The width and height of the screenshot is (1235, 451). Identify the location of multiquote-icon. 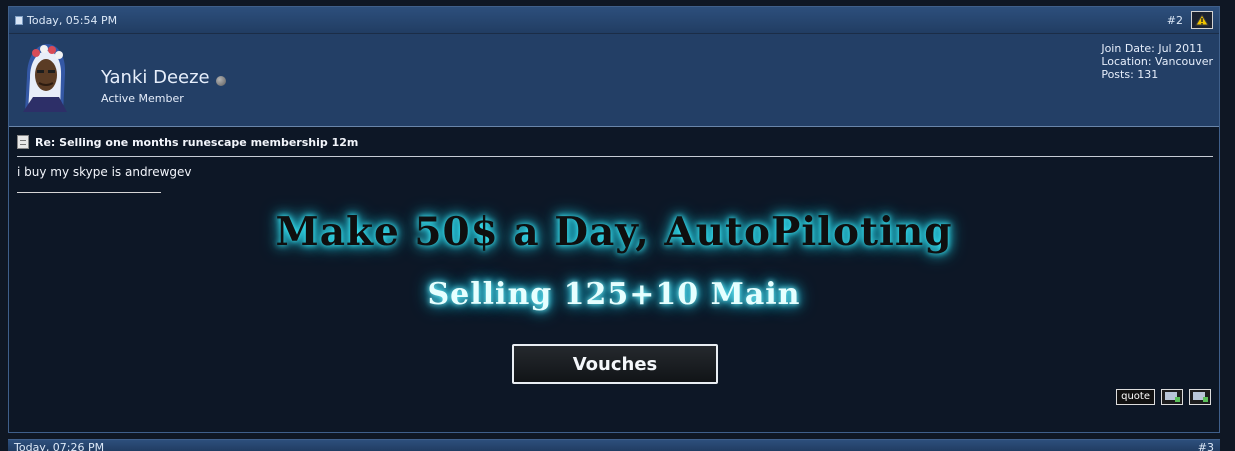
(1172, 397).